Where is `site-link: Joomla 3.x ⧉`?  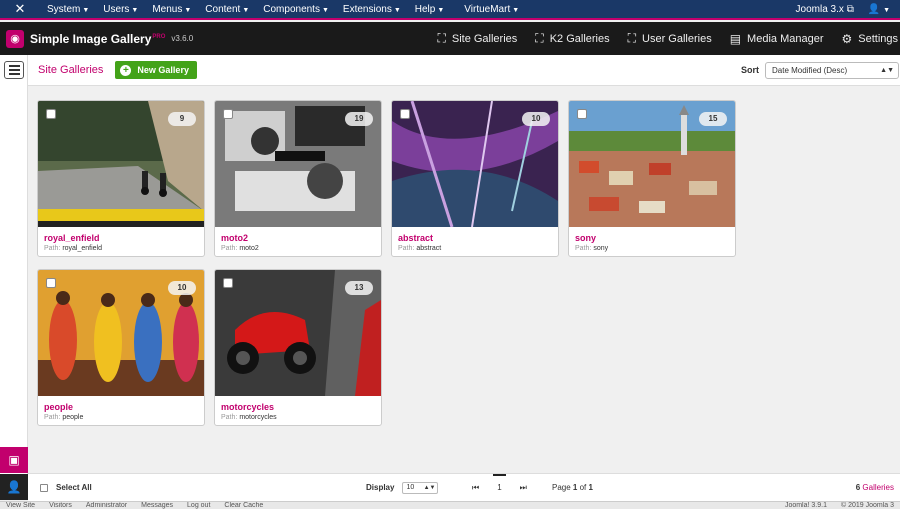 site-link: Joomla 3.x ⧉ is located at coordinates (825, 9).